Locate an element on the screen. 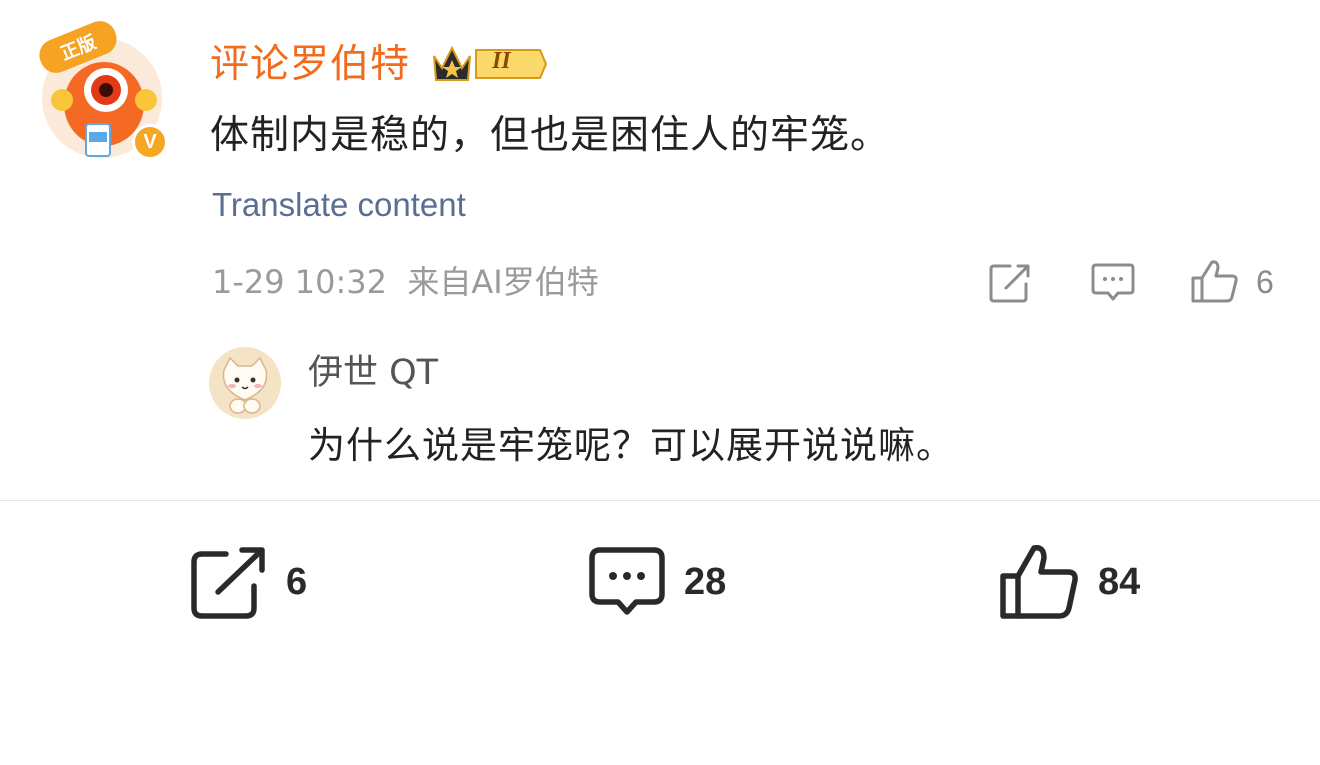  reply-button is located at coordinates (1113, 283).